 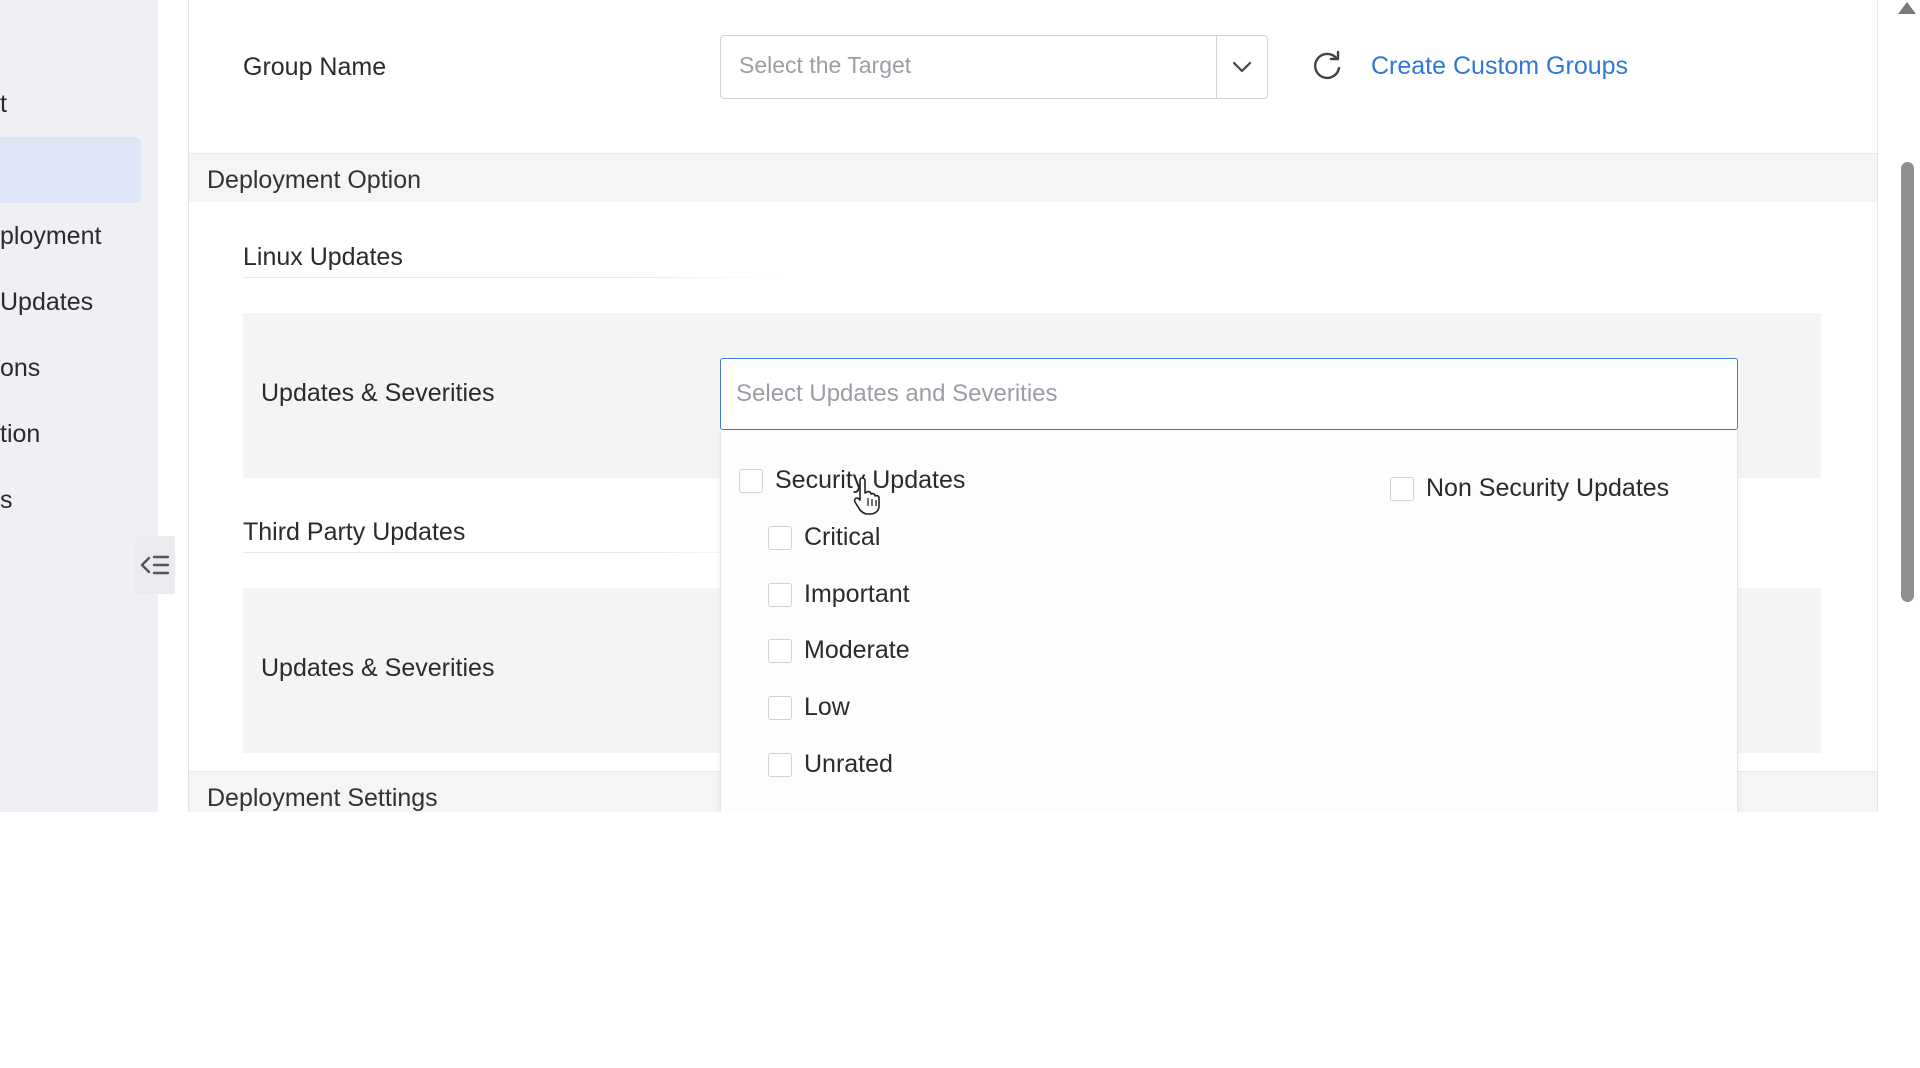 What do you see at coordinates (315, 67) in the screenshot?
I see `group-name-label: Group Name` at bounding box center [315, 67].